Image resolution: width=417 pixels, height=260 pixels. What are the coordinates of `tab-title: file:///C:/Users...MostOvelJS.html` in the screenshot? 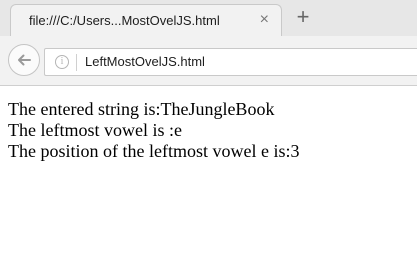 It's located at (124, 20).